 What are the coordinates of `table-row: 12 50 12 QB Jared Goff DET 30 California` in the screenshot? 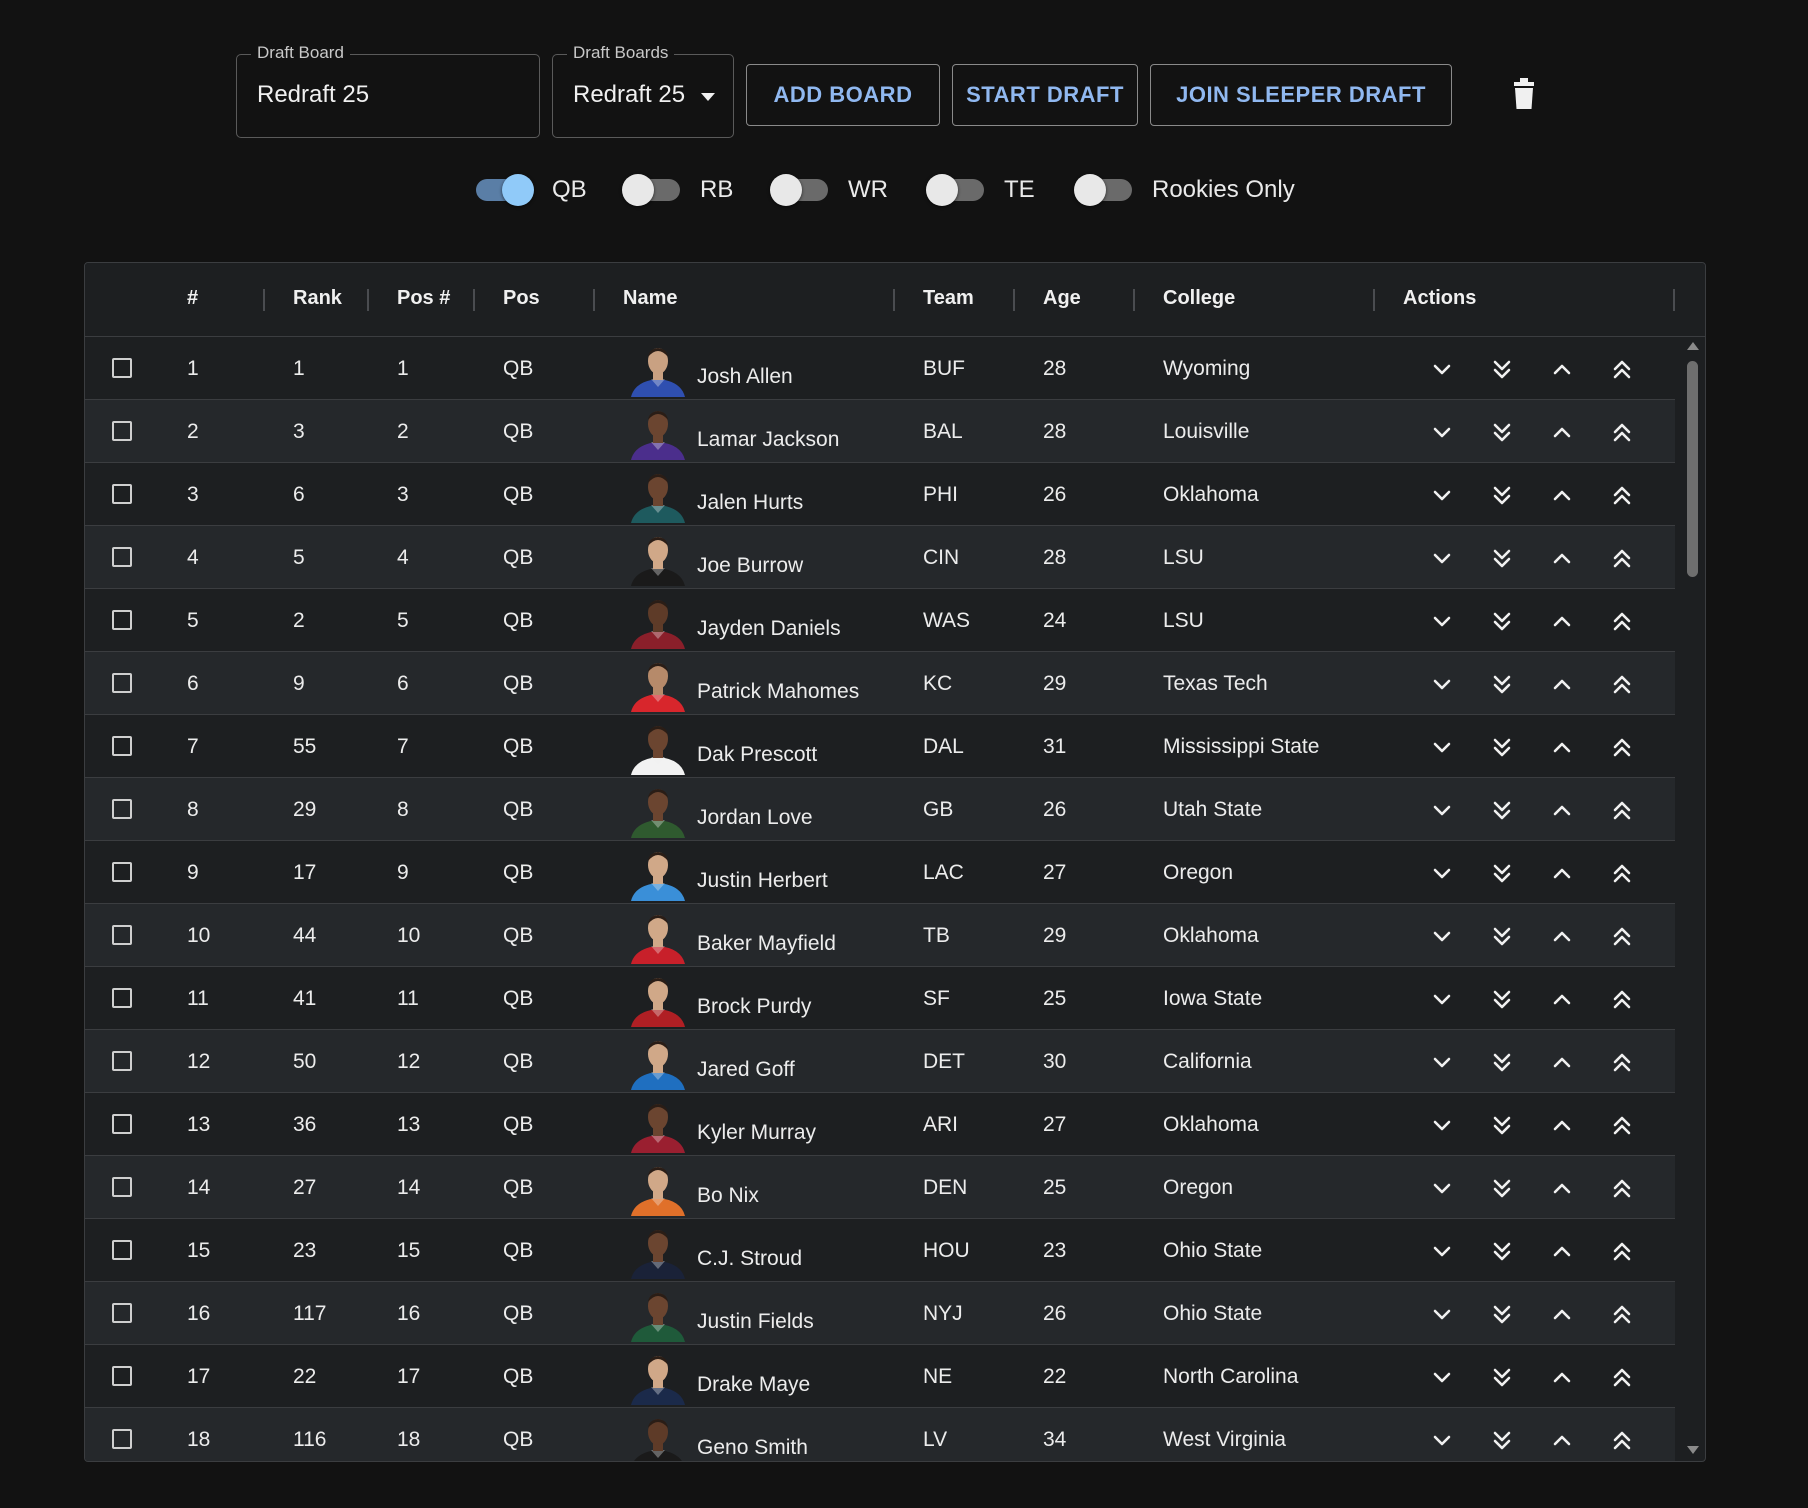 It's located at (880, 1061).